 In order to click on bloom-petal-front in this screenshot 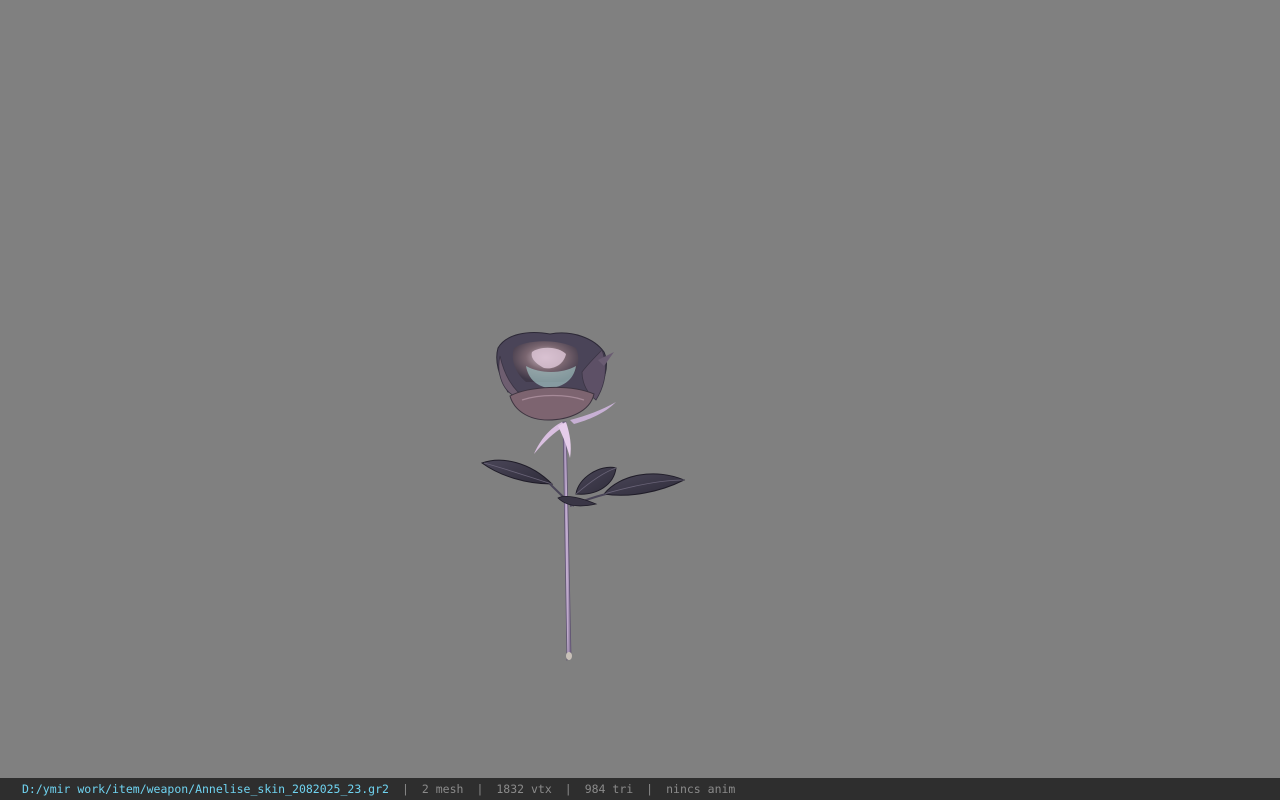, I will do `click(552, 404)`.